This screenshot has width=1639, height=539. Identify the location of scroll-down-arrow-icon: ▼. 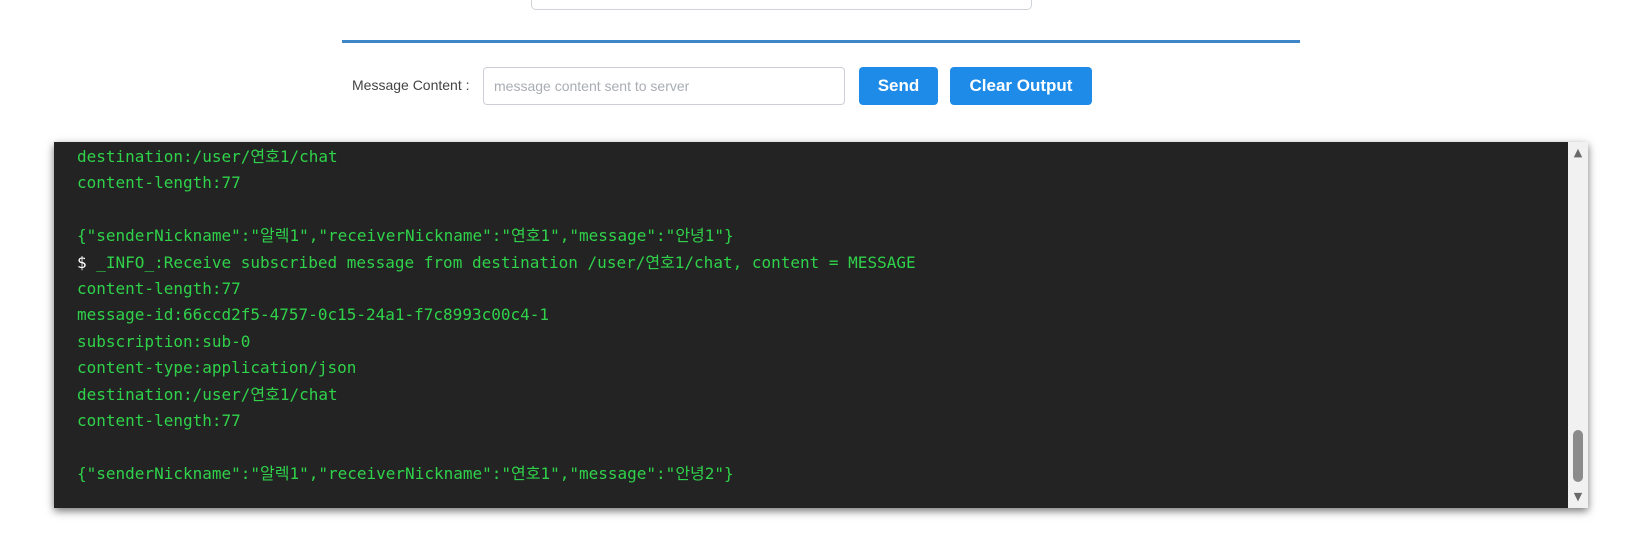
(1578, 497).